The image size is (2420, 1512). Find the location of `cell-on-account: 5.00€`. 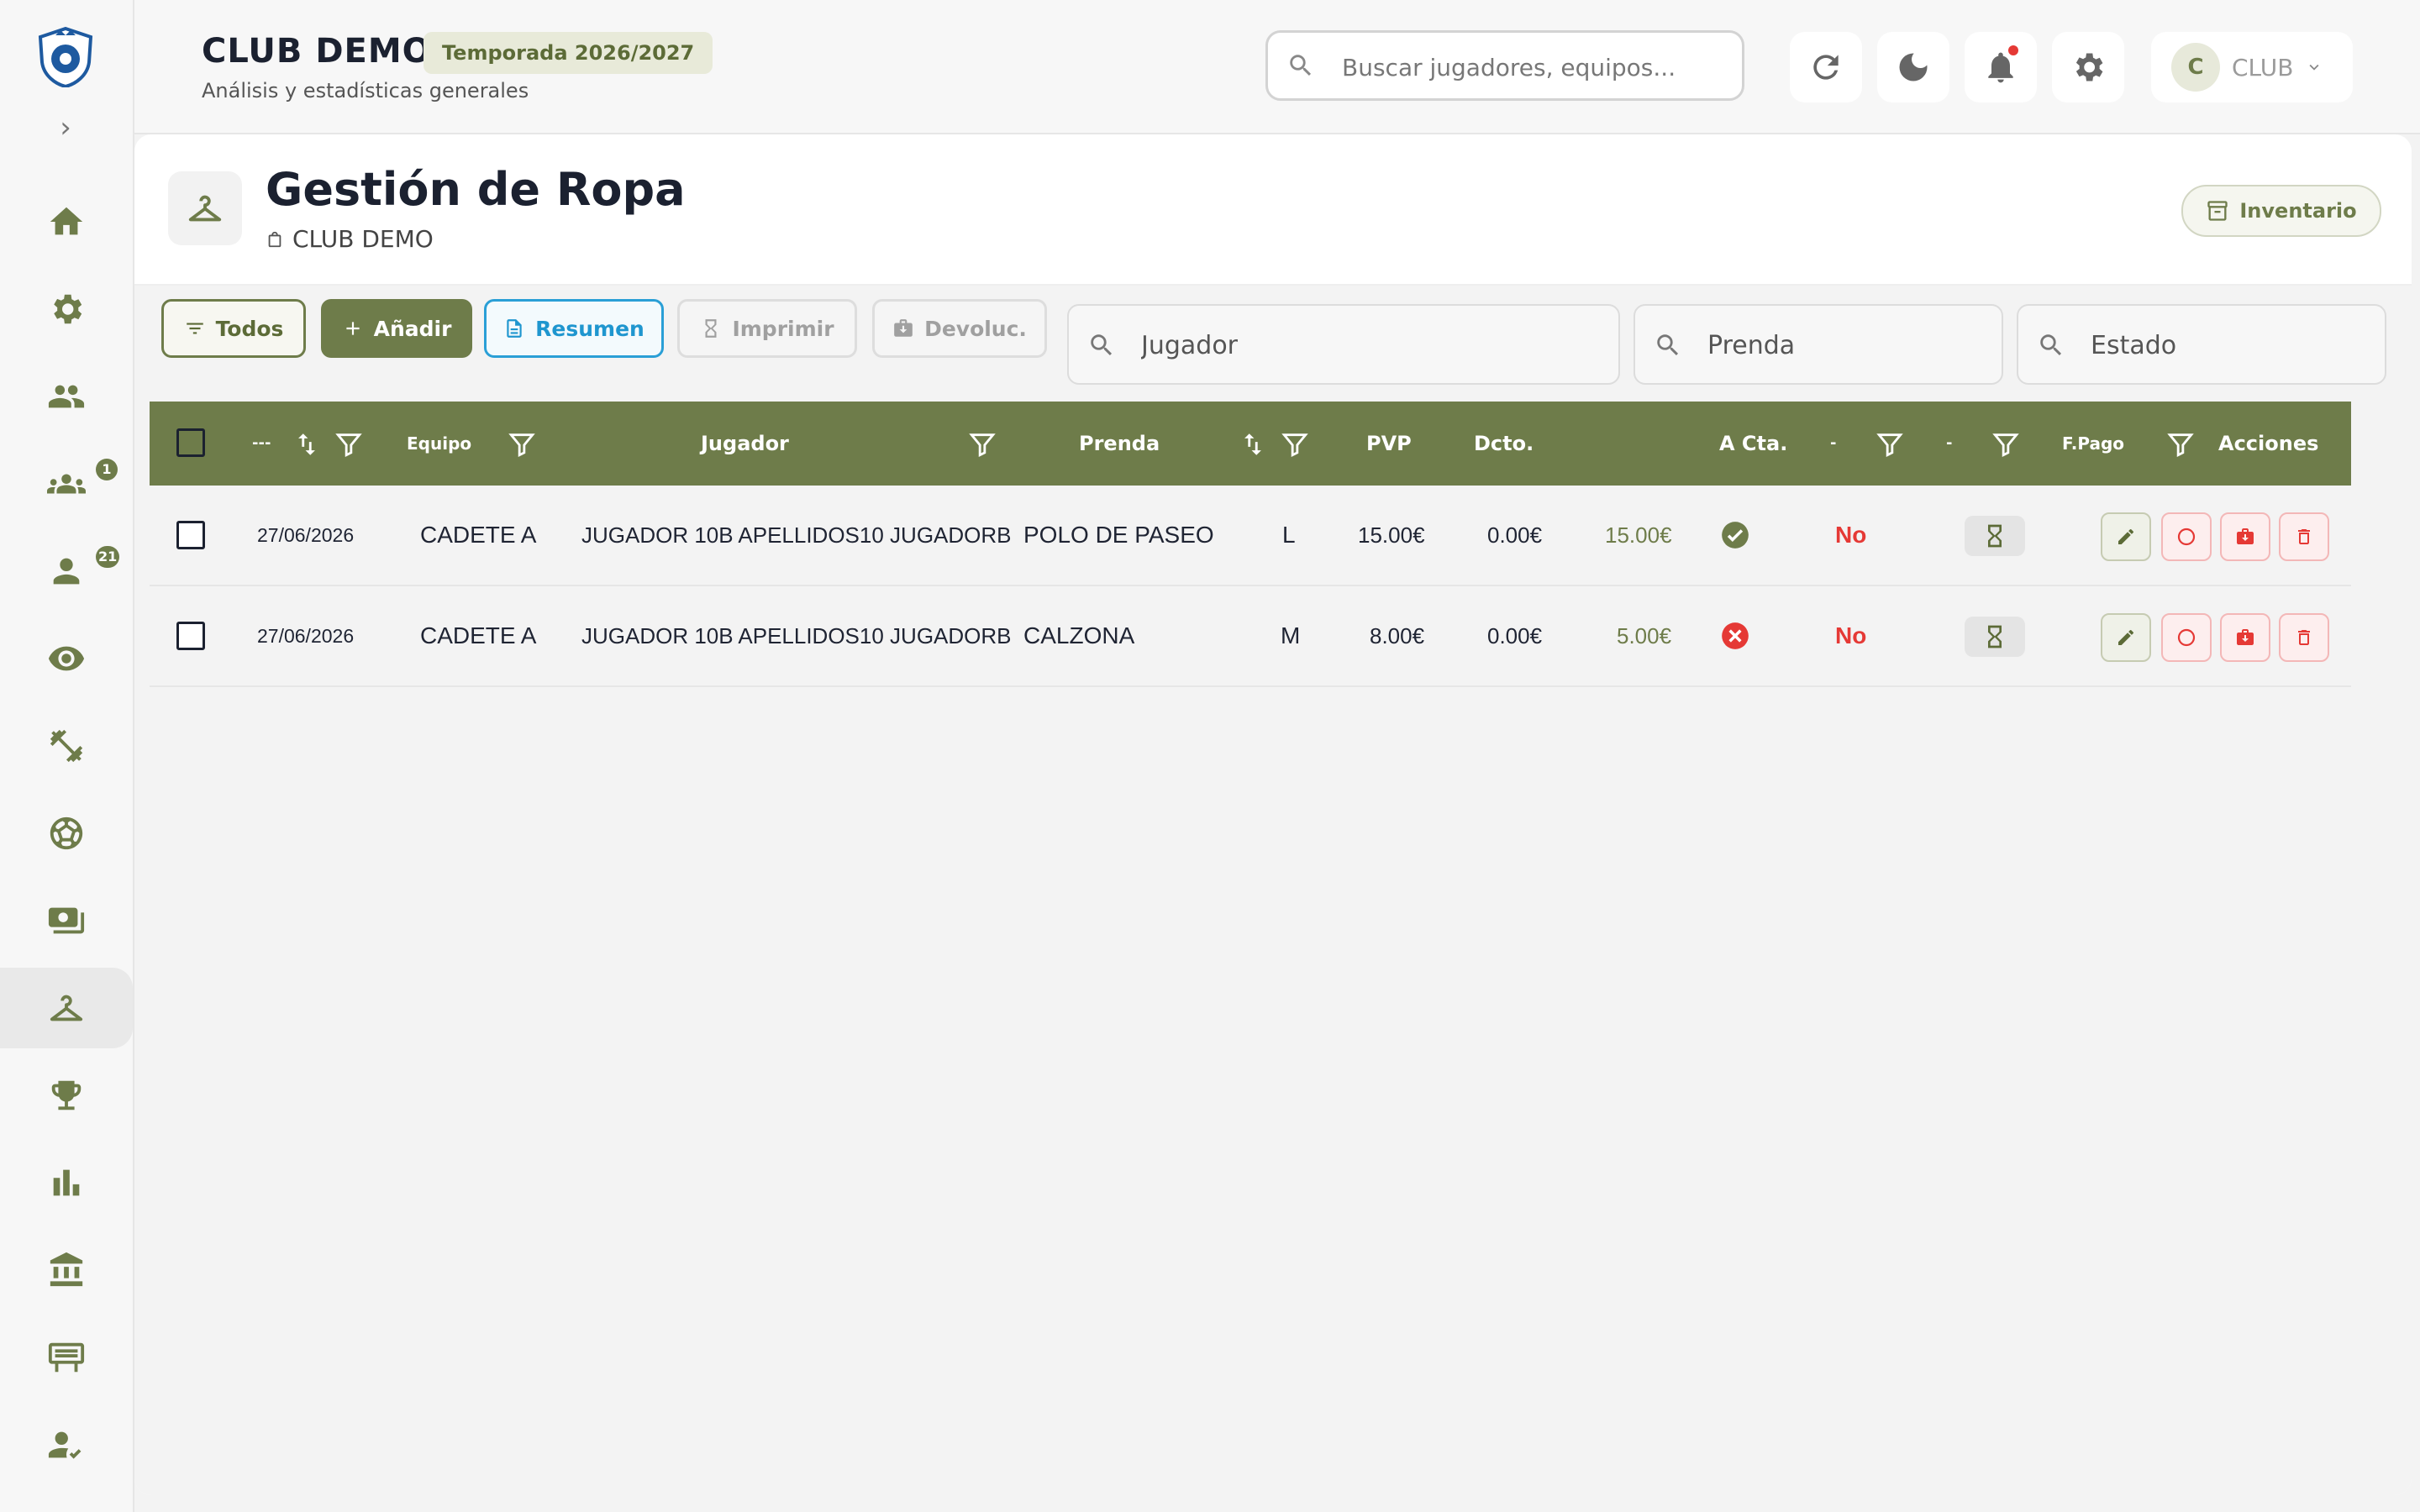

cell-on-account: 5.00€ is located at coordinates (1645, 635).